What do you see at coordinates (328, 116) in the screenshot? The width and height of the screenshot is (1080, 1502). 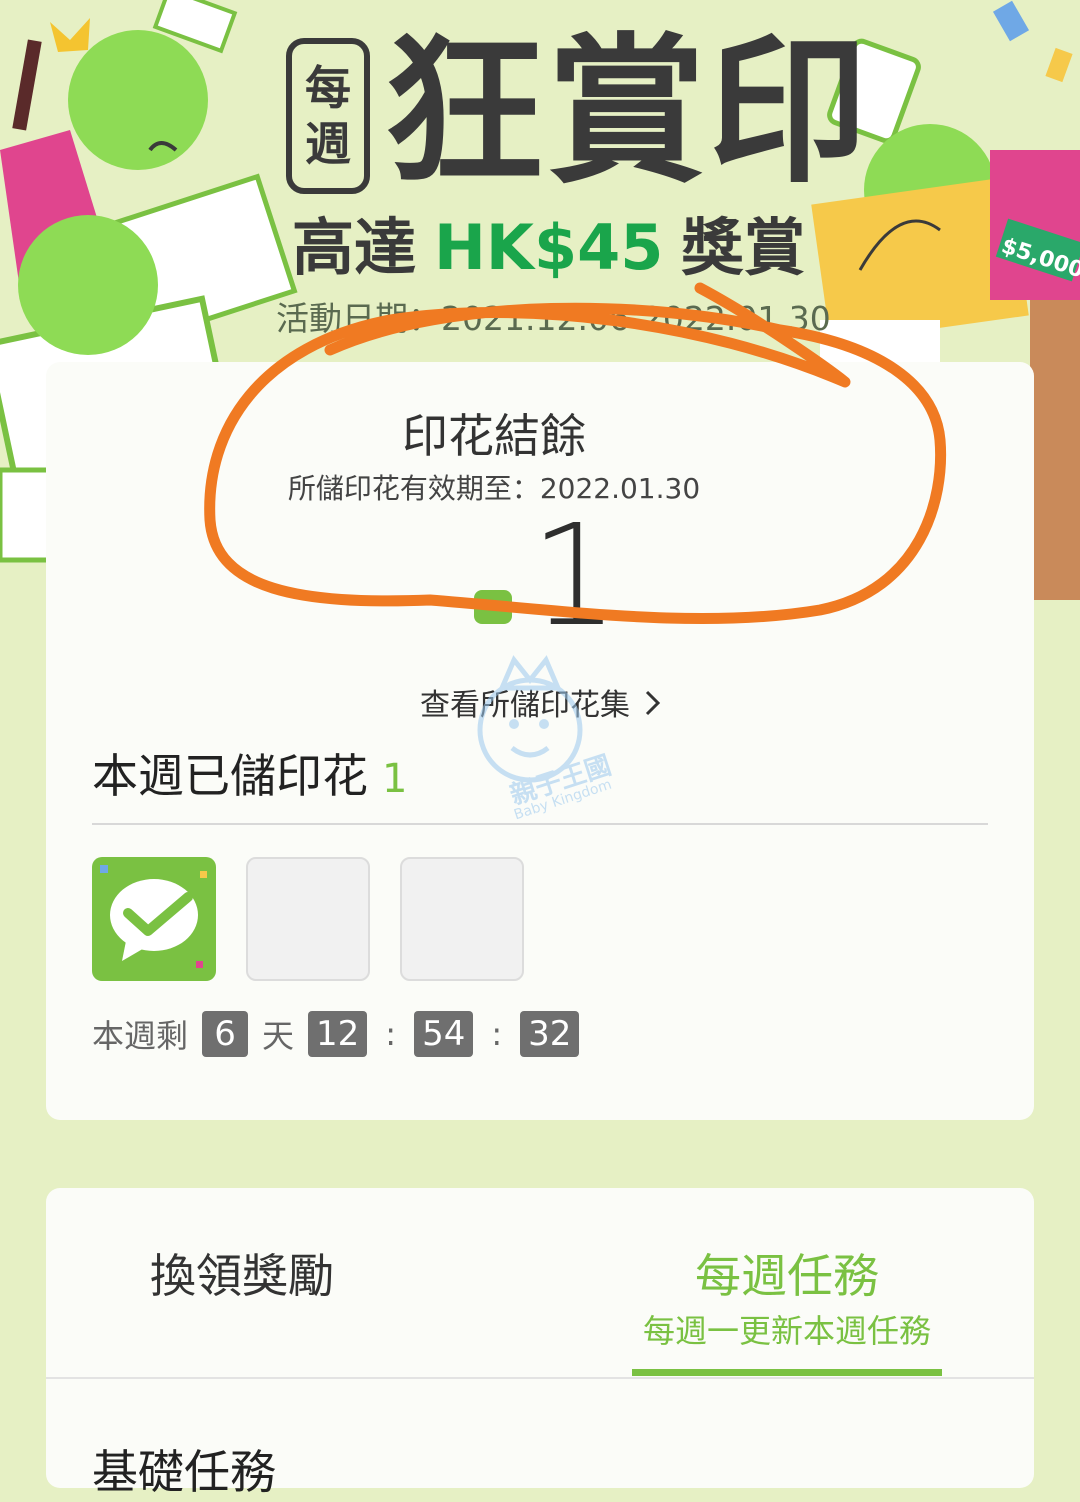 I see `weekly-logo: 每 週` at bounding box center [328, 116].